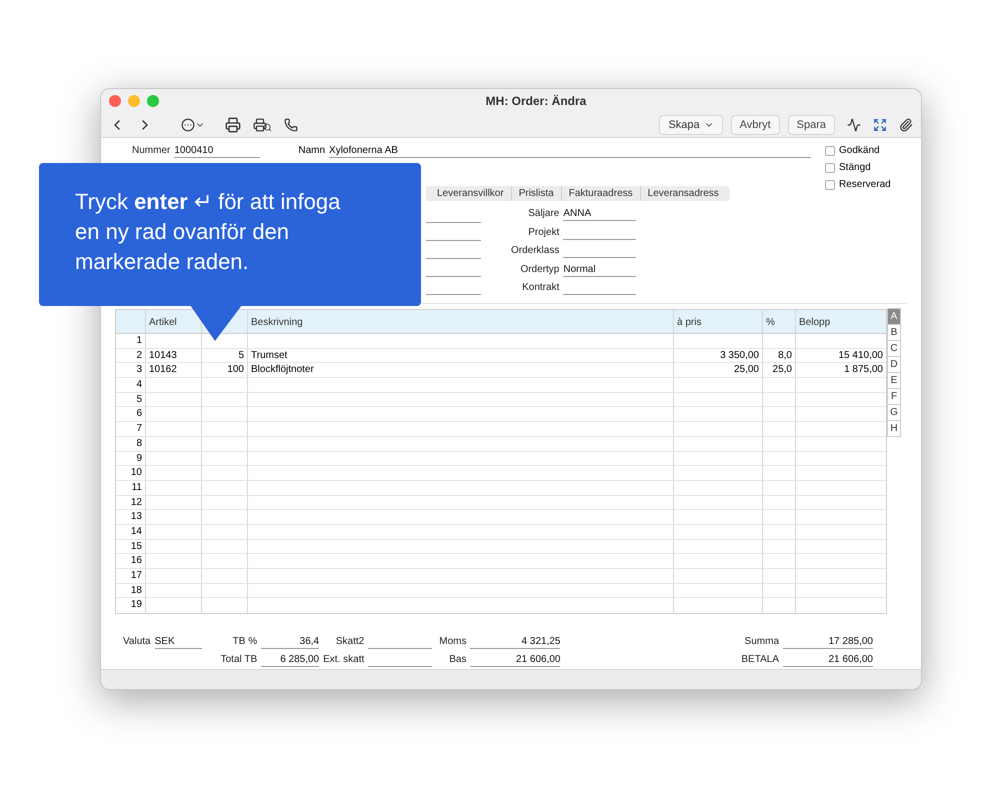 The width and height of the screenshot is (1000, 800). What do you see at coordinates (136, 531) in the screenshot?
I see `row-number: 14` at bounding box center [136, 531].